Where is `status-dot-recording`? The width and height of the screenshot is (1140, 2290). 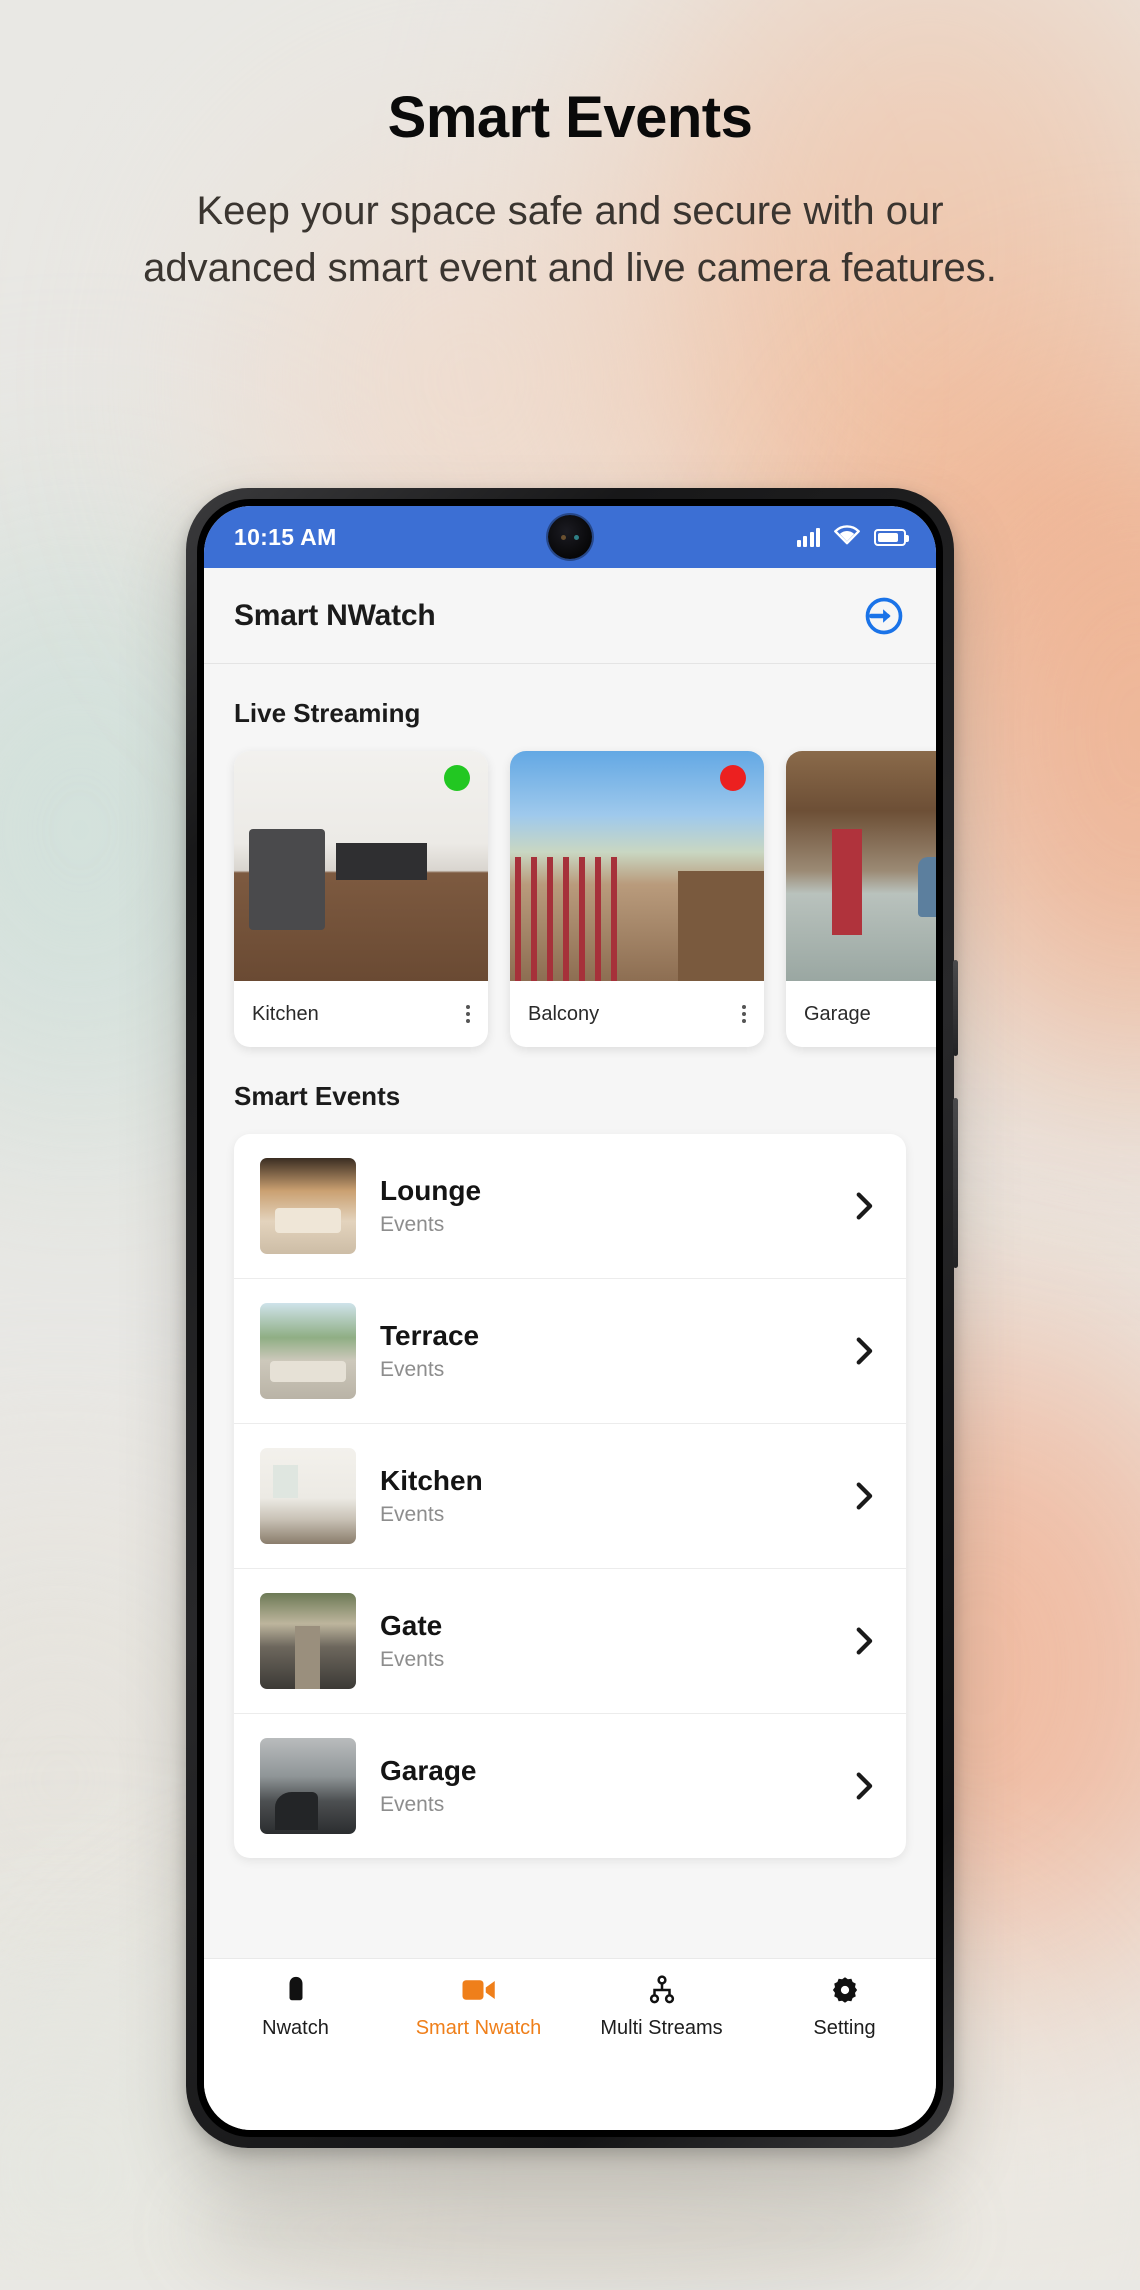
status-dot-recording is located at coordinates (733, 778).